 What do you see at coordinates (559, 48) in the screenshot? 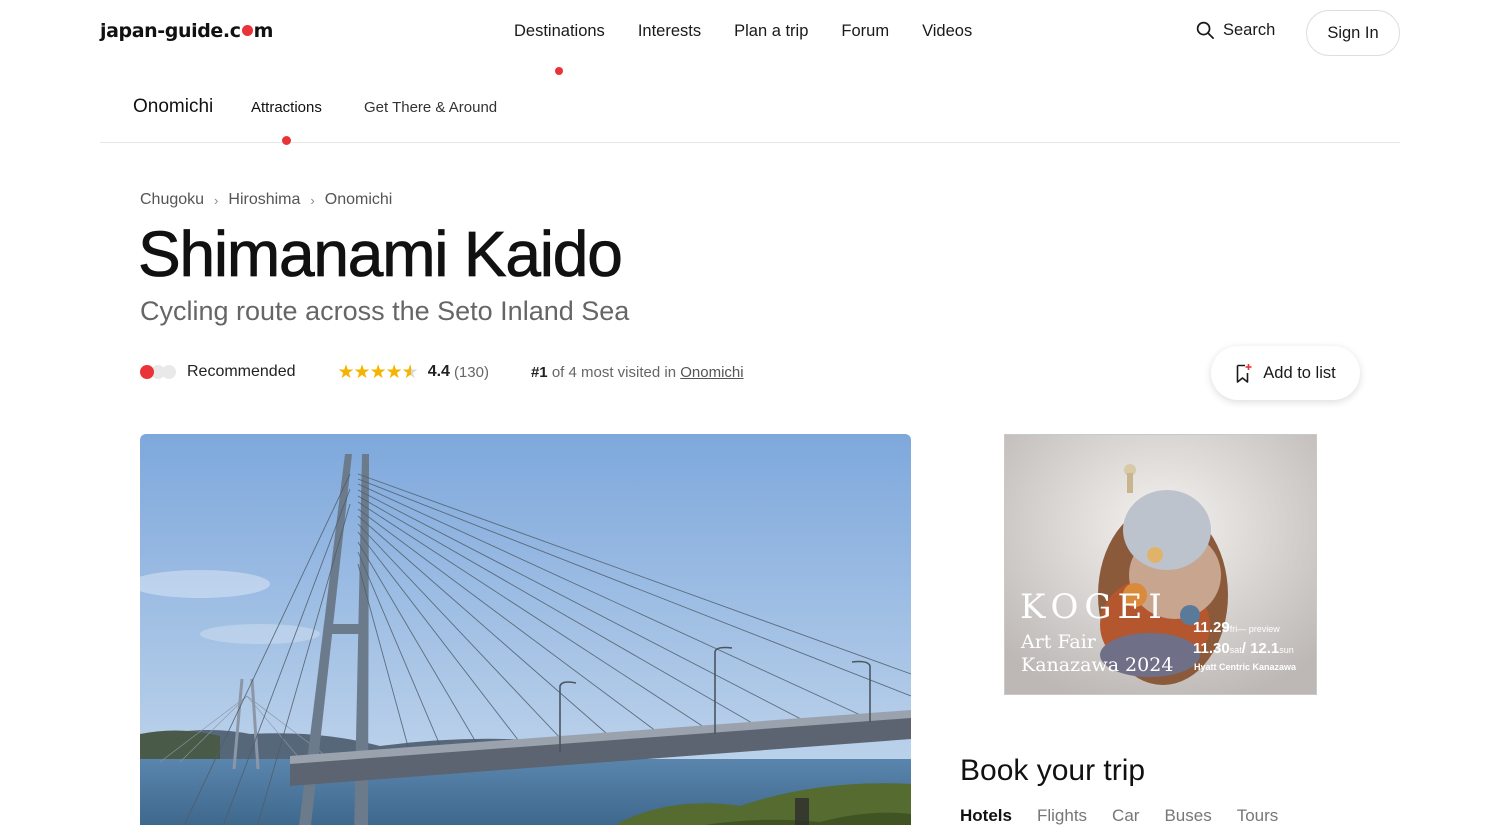
I see `nav-destinations: Destinations` at bounding box center [559, 48].